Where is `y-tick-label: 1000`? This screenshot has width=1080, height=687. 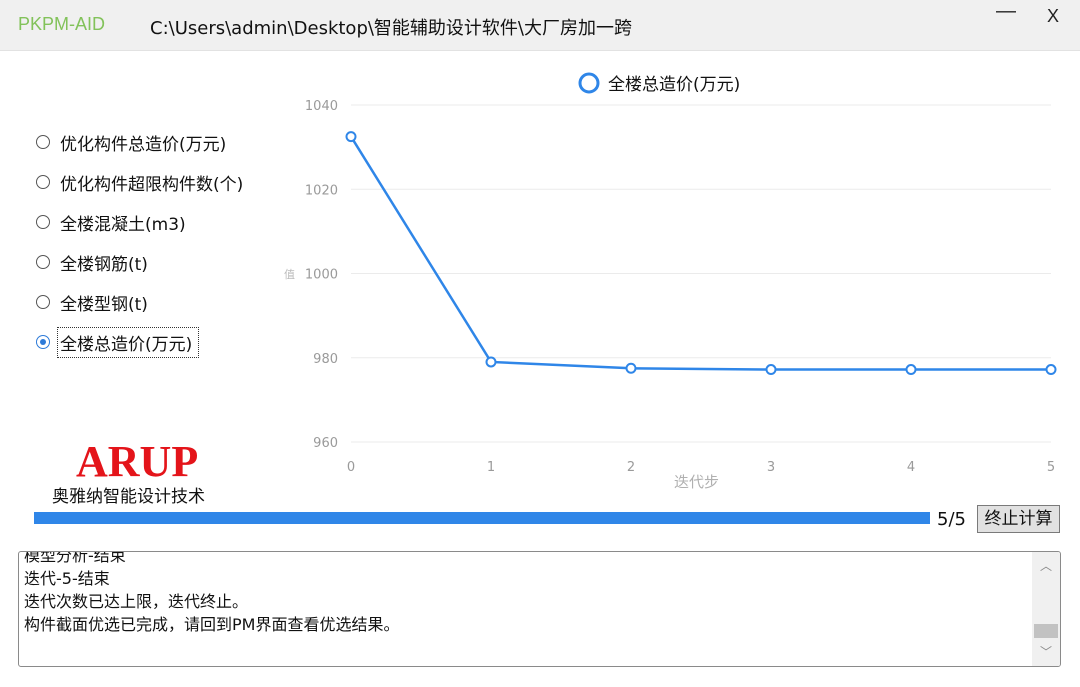
y-tick-label: 1000 is located at coordinates (321, 275).